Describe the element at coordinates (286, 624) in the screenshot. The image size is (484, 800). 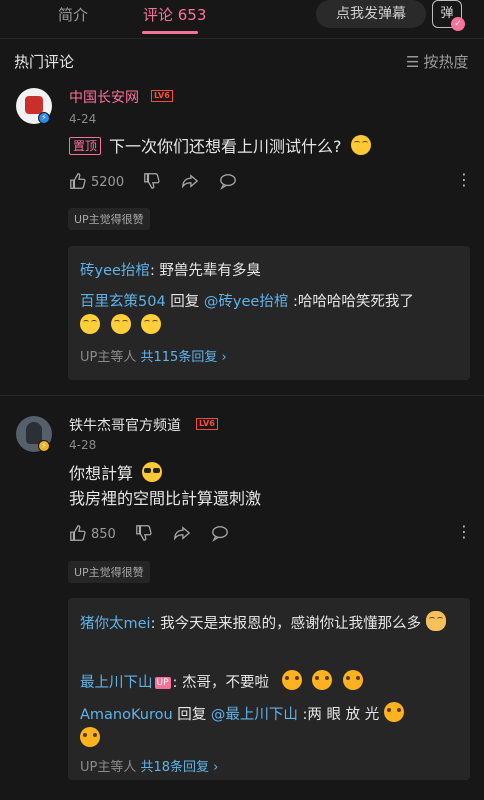
I see `reply-text: : 我今天是来报恩的，感谢你让我懂那么多` at that location.